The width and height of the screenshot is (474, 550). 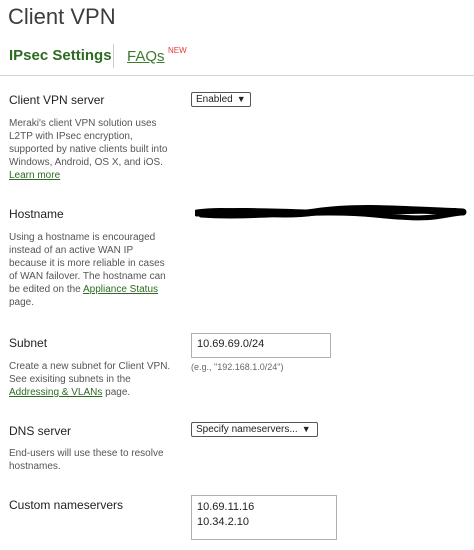 What do you see at coordinates (90, 366) in the screenshot?
I see `help-text: Create a new subnet for Client VPN.` at bounding box center [90, 366].